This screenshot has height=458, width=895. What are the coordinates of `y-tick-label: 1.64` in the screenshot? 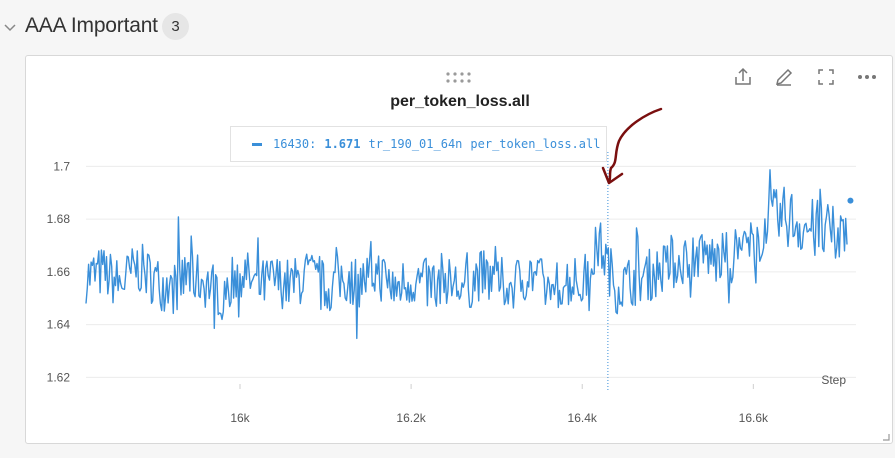 It's located at (59, 325).